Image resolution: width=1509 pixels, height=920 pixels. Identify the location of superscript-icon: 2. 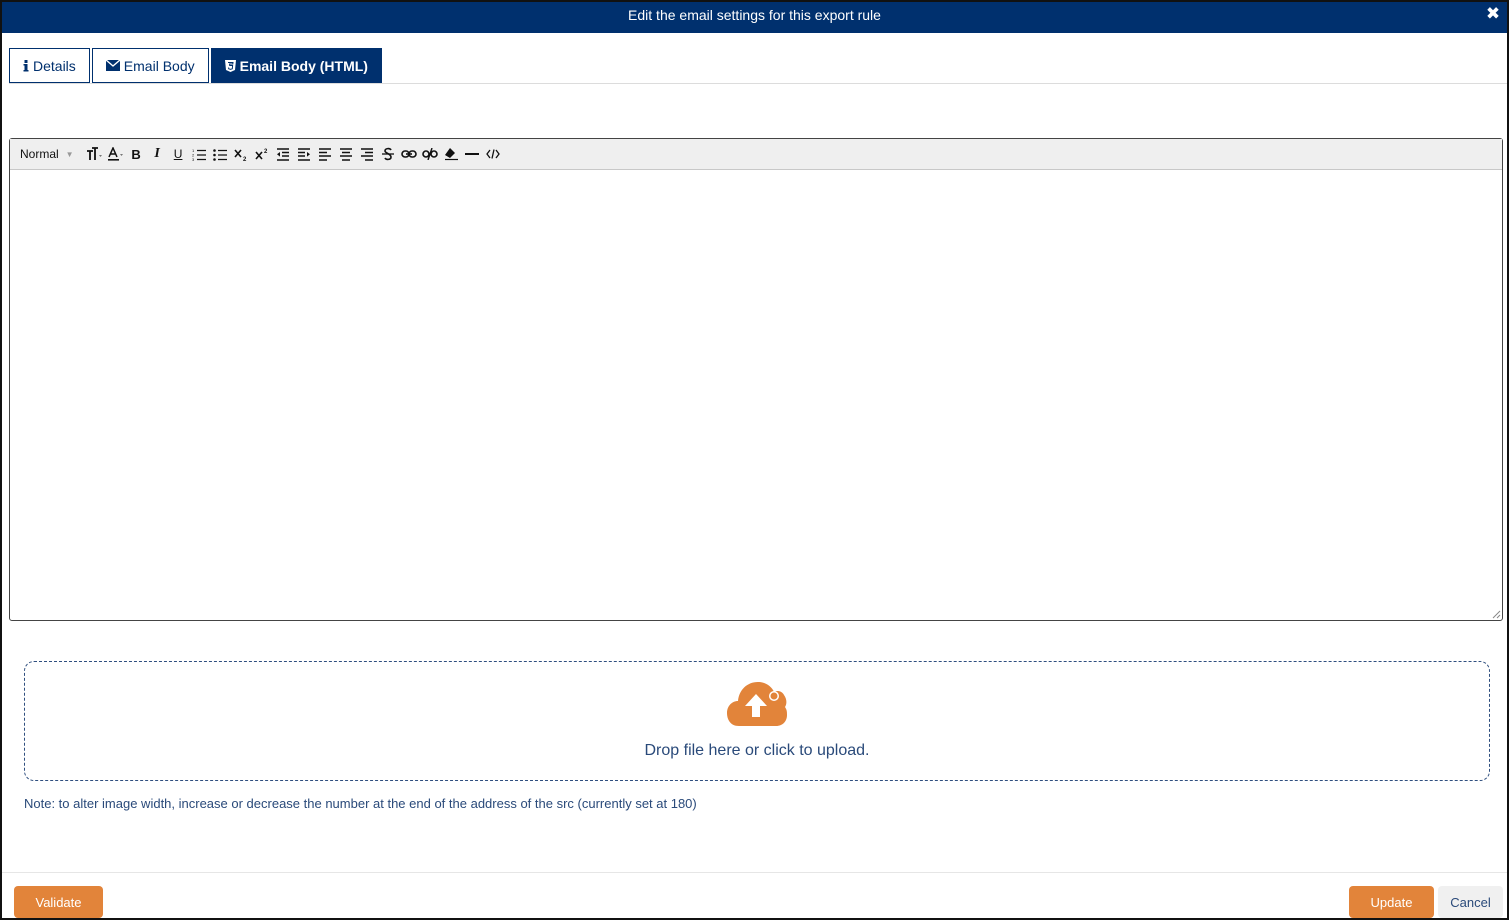
(262, 154).